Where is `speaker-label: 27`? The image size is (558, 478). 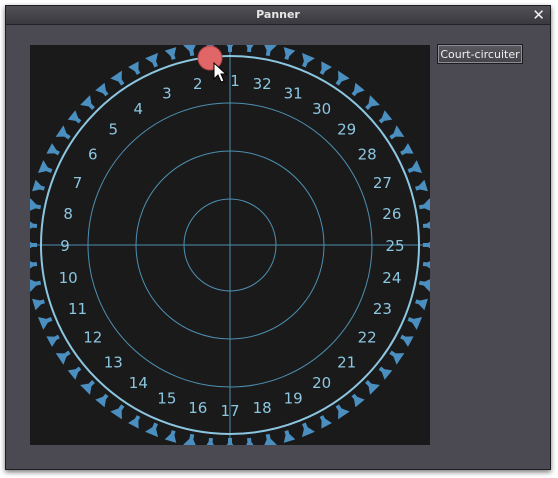
speaker-label: 27 is located at coordinates (382, 183).